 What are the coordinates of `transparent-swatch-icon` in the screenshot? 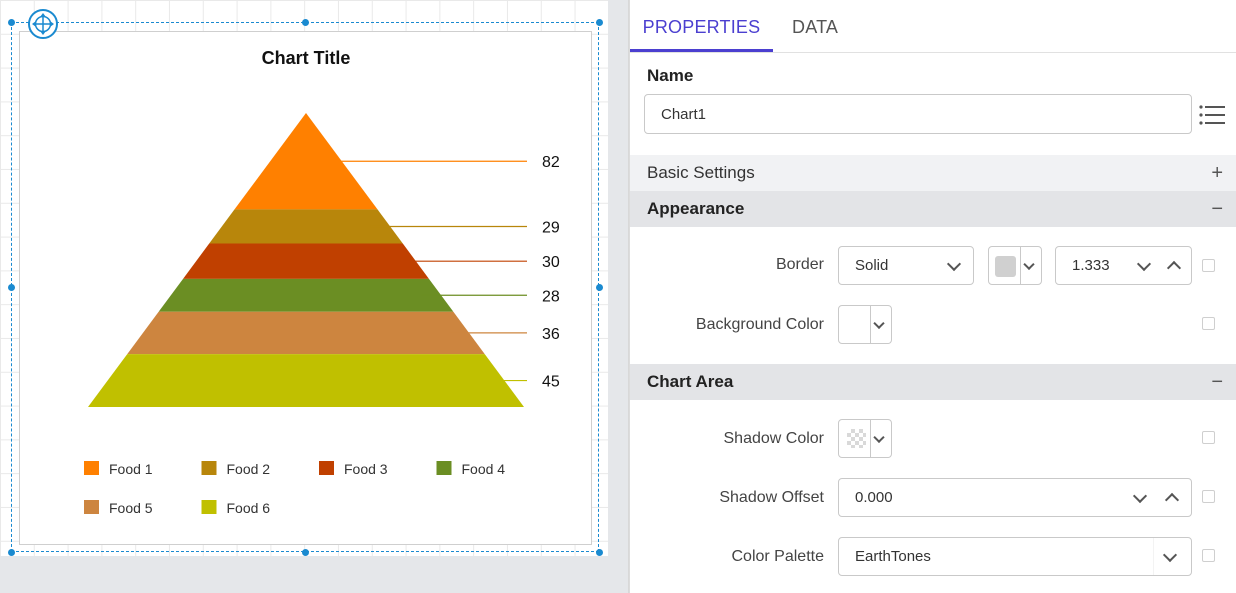 It's located at (856, 438).